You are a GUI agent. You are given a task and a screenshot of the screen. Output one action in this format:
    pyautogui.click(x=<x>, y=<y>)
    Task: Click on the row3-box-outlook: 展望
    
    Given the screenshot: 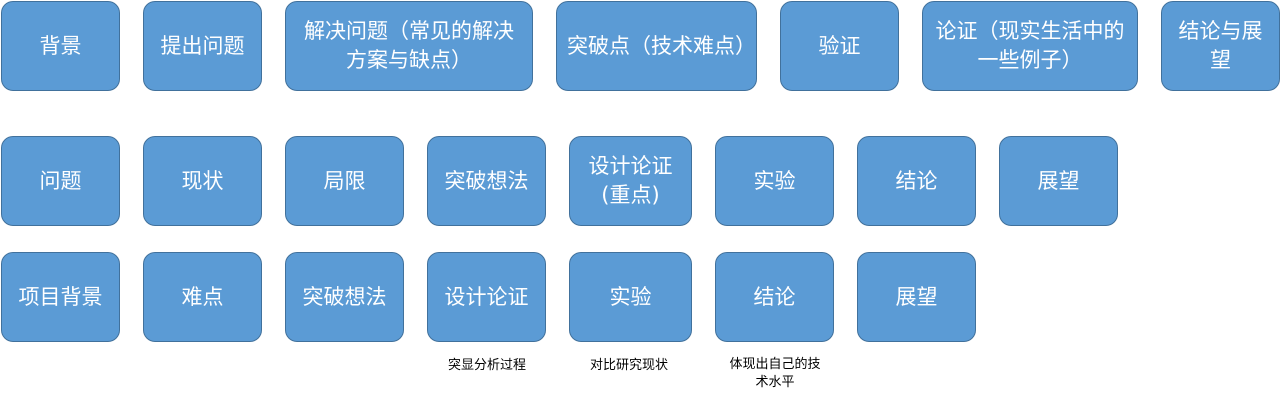 What is the action you would take?
    pyautogui.click(x=916, y=297)
    